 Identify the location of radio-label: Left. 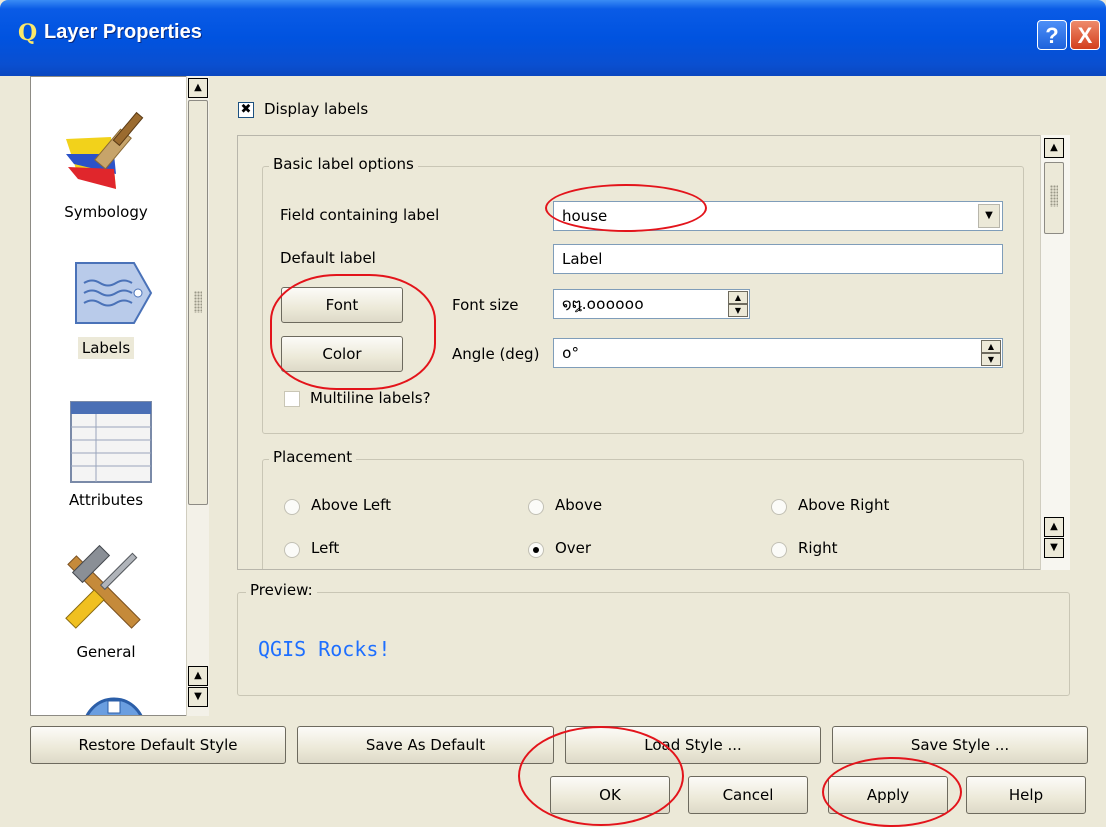
(325, 548).